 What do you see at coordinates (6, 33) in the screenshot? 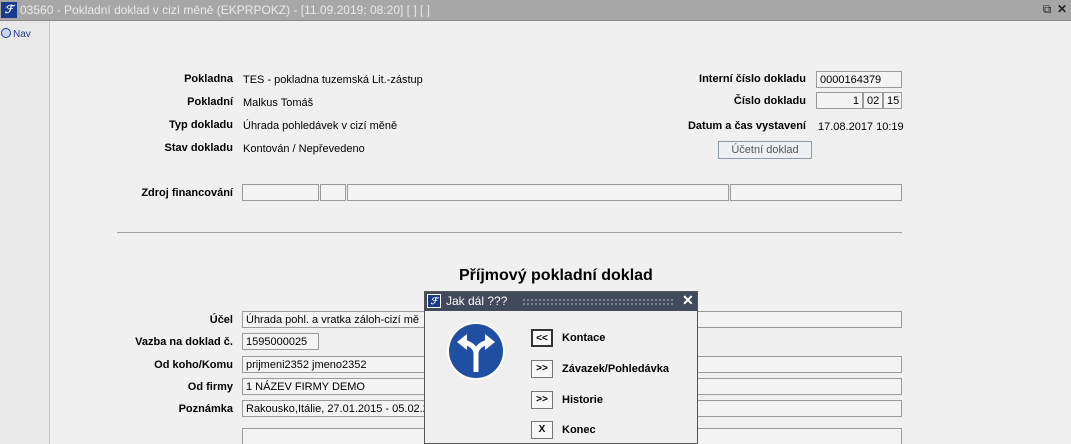
I see `nav-icon` at bounding box center [6, 33].